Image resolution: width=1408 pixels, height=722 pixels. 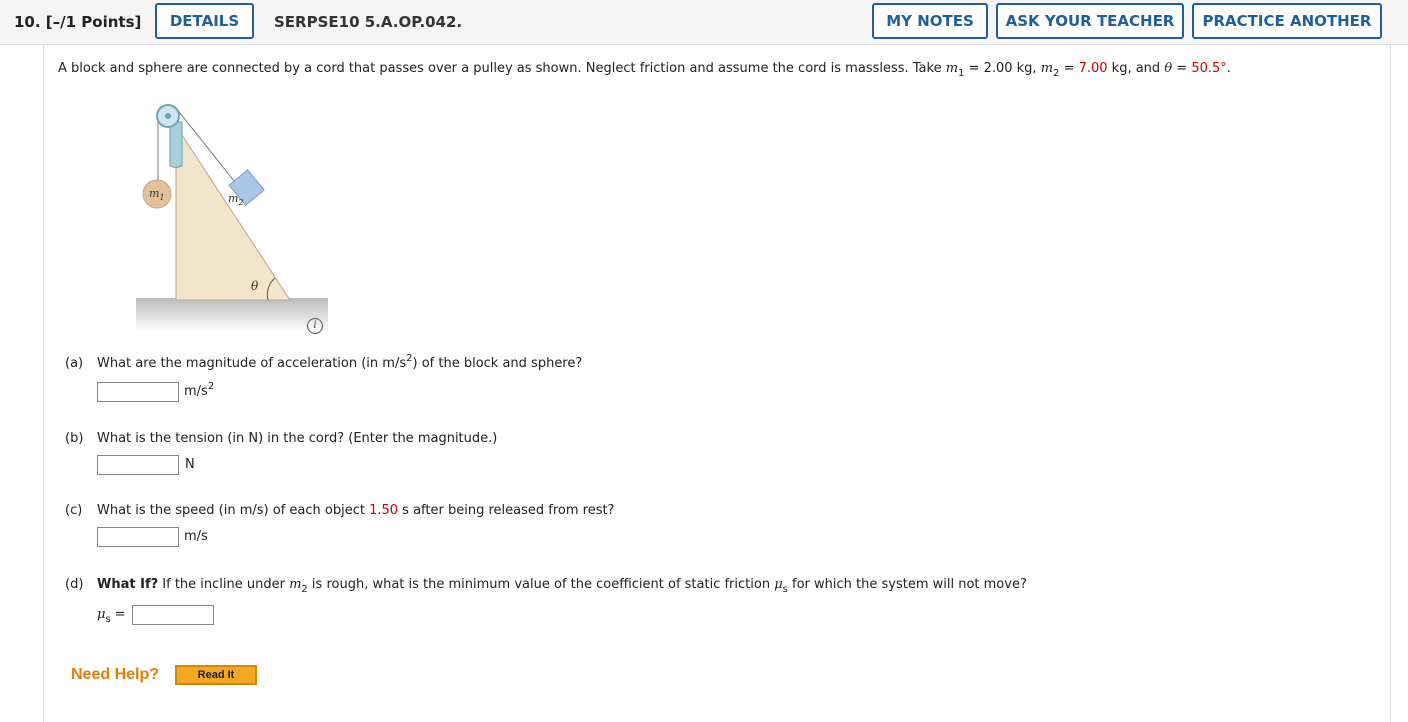 What do you see at coordinates (138, 465) in the screenshot?
I see `part-b-answer-input` at bounding box center [138, 465].